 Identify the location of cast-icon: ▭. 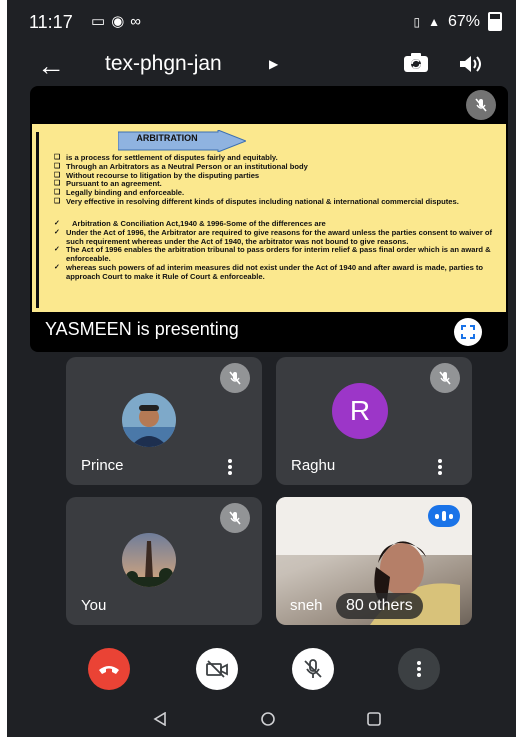
(101, 21).